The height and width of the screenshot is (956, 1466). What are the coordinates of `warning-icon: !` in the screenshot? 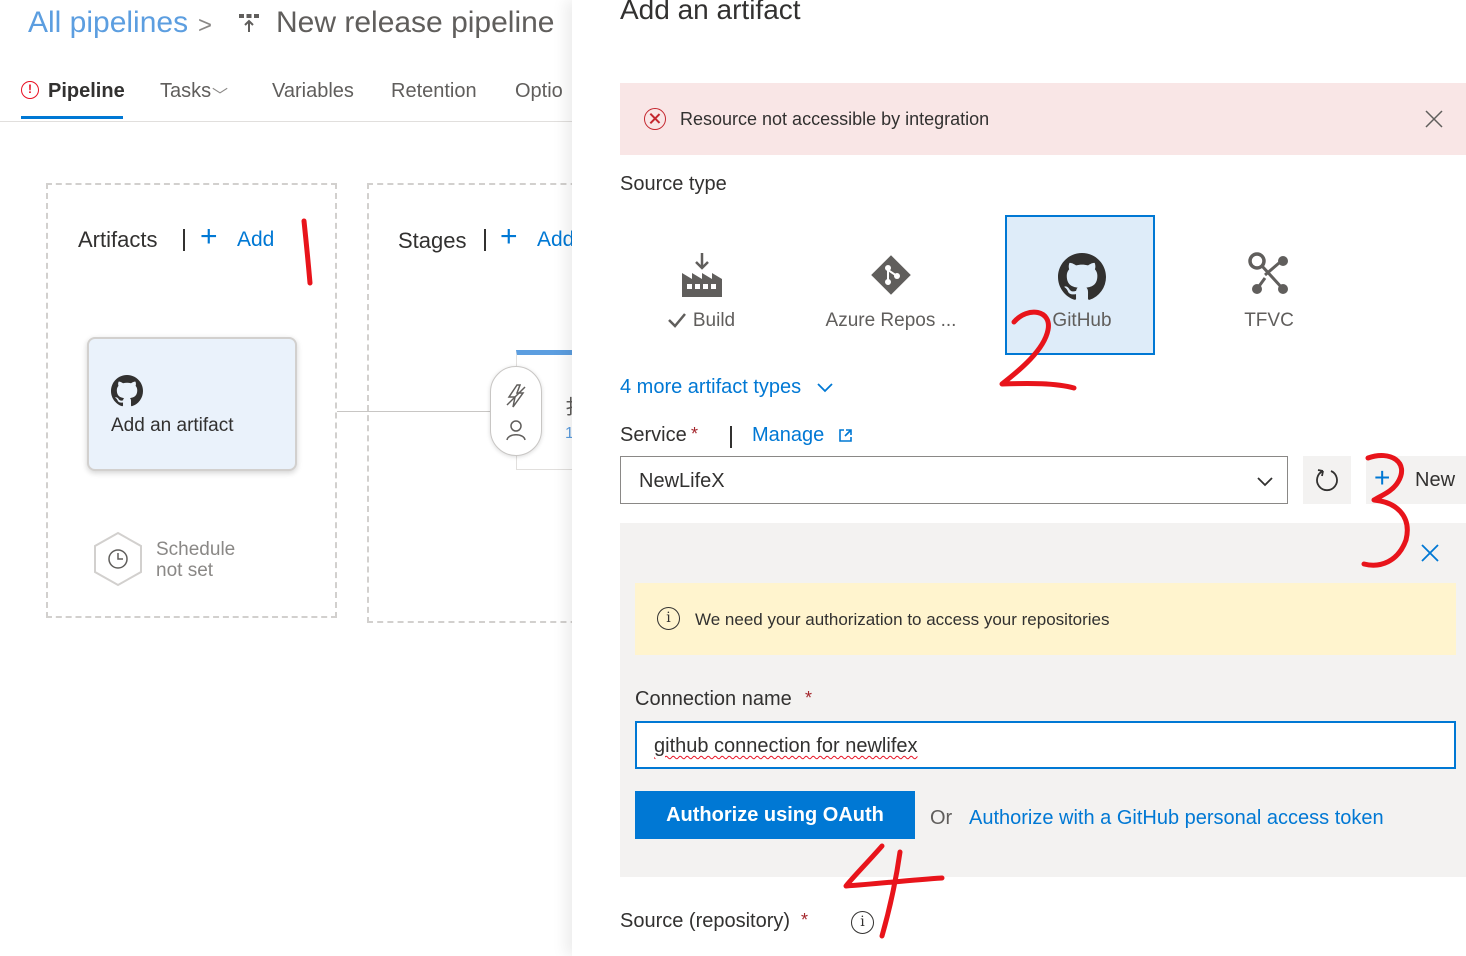 It's located at (30, 90).